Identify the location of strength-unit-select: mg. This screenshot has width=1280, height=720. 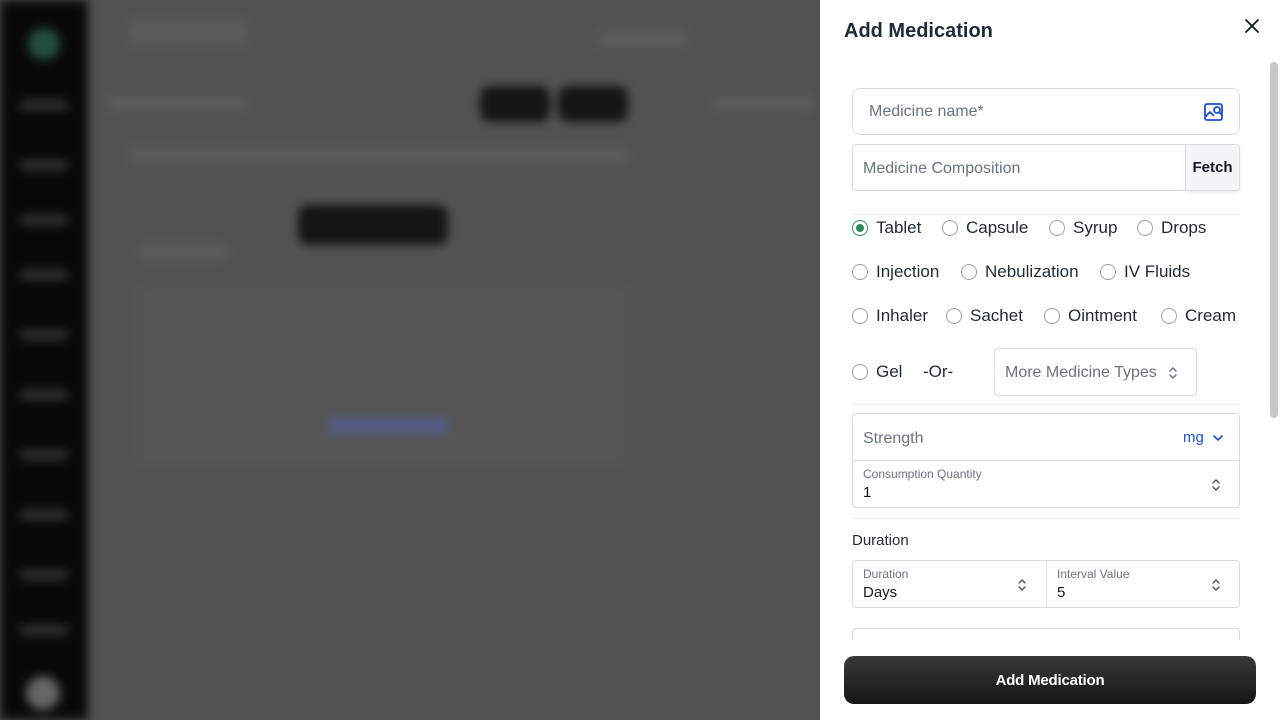
(1203, 437).